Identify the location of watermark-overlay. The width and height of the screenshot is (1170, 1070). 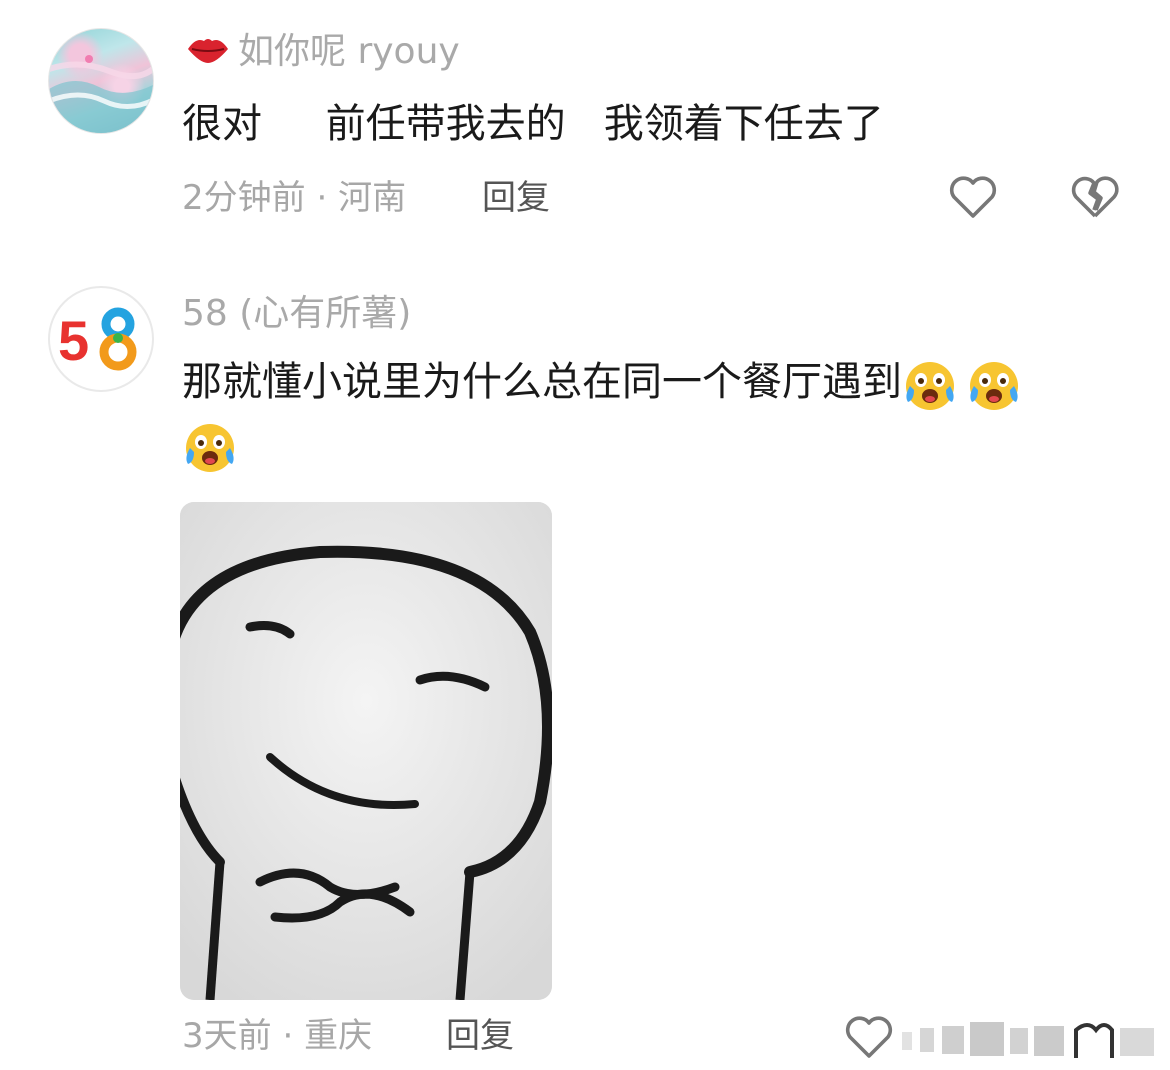
(1028, 1040).